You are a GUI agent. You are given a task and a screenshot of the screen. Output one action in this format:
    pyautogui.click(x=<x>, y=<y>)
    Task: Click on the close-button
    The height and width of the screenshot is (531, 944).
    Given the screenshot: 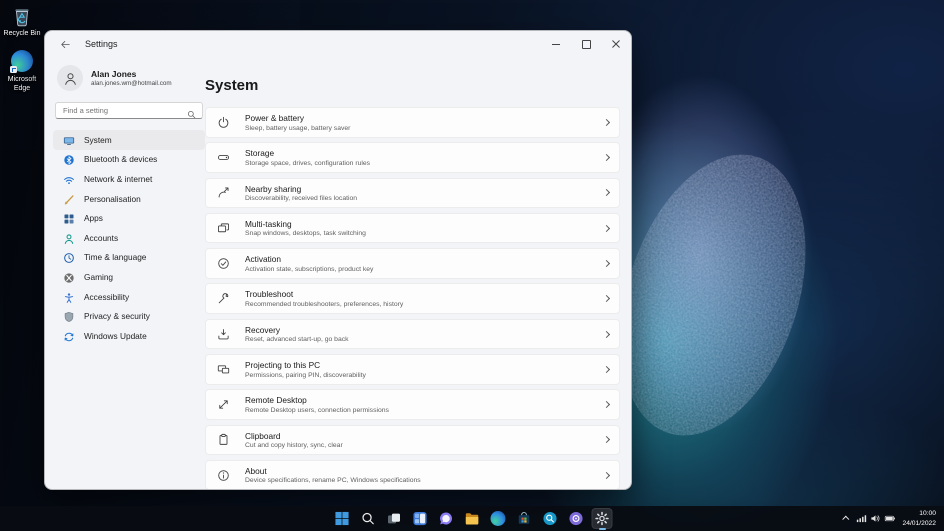 What is the action you would take?
    pyautogui.click(x=616, y=44)
    